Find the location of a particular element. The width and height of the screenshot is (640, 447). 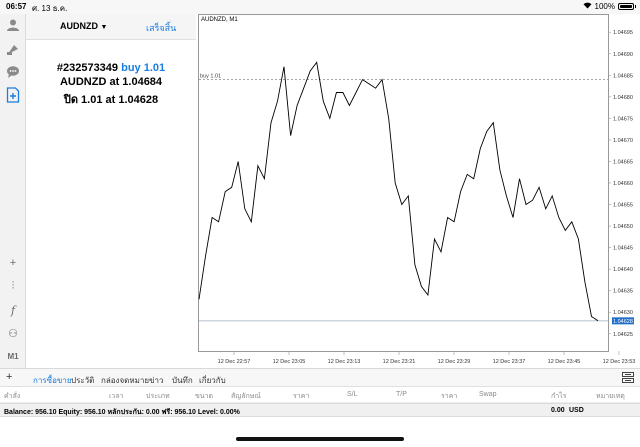

trade-icon is located at coordinates (13, 49).